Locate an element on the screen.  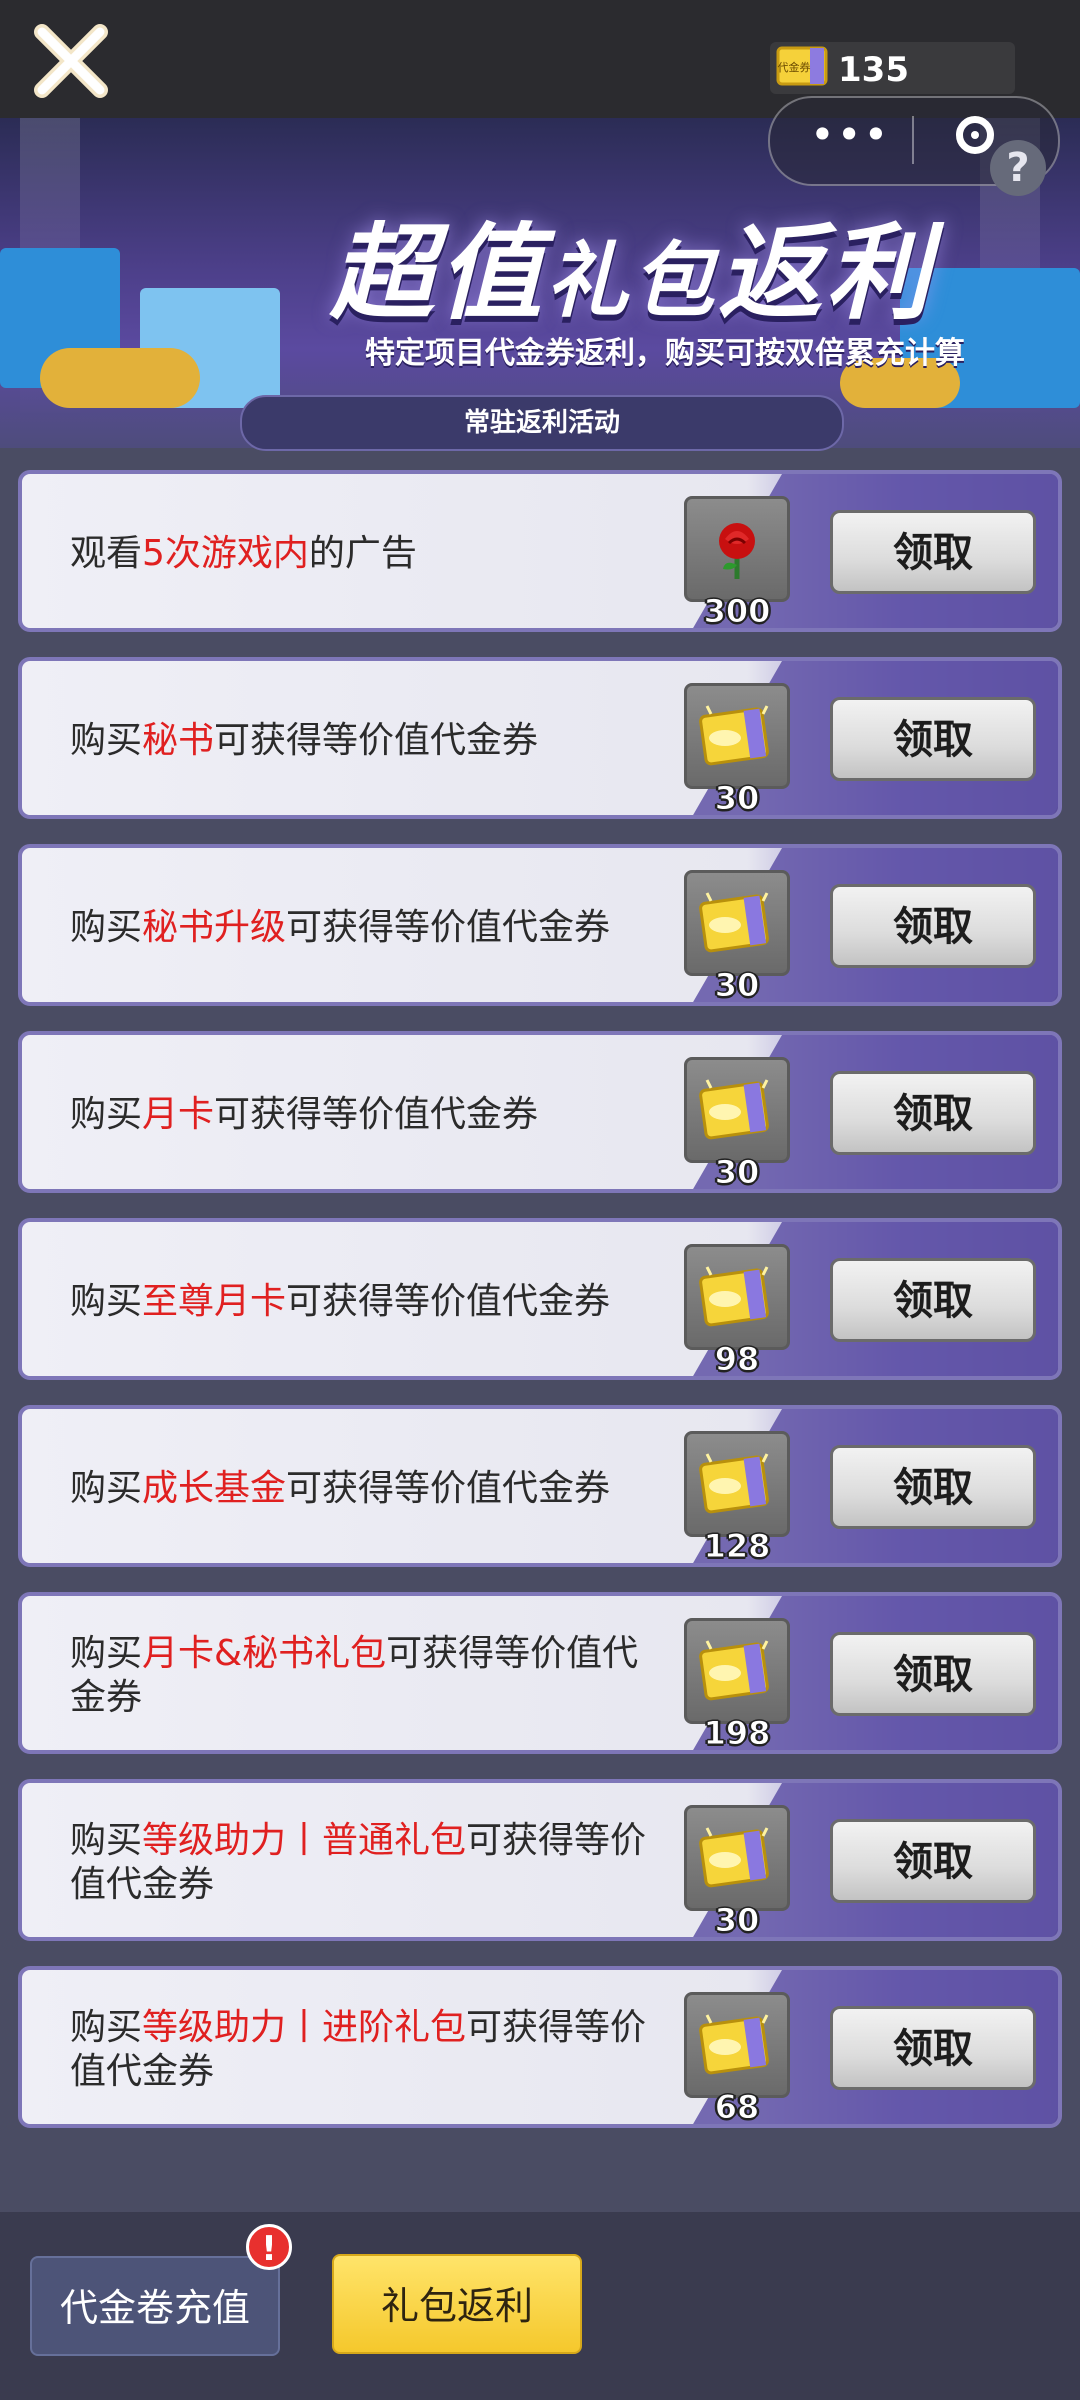
help-icon: ? is located at coordinates (1018, 168).